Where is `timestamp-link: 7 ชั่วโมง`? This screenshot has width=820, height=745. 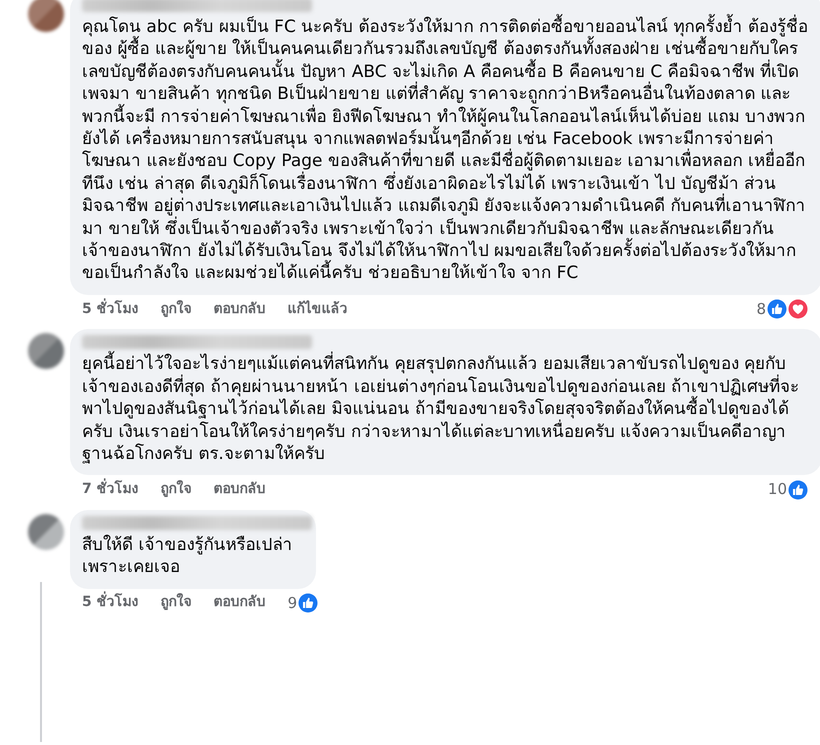
timestamp-link: 7 ชั่วโมง is located at coordinates (110, 489).